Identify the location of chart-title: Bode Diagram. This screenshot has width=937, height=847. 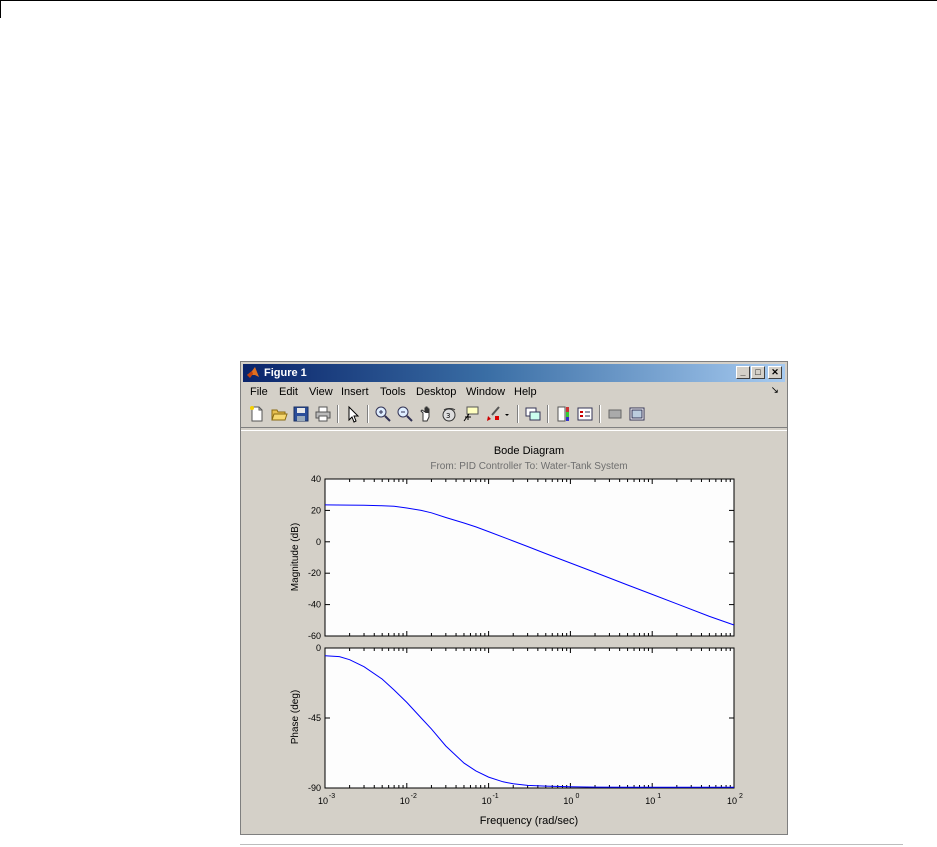
(529, 451).